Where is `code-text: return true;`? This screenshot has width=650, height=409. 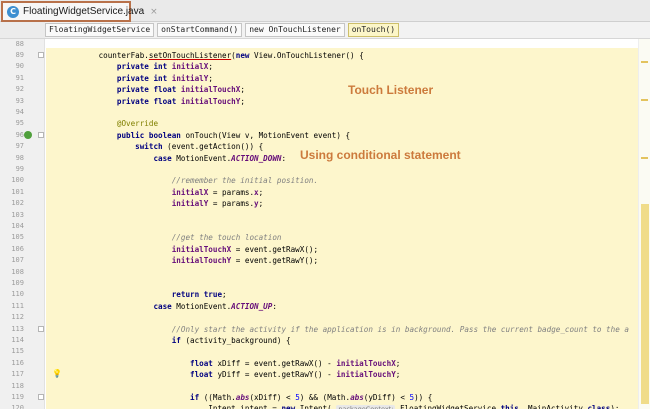 code-text: return true; is located at coordinates (144, 294).